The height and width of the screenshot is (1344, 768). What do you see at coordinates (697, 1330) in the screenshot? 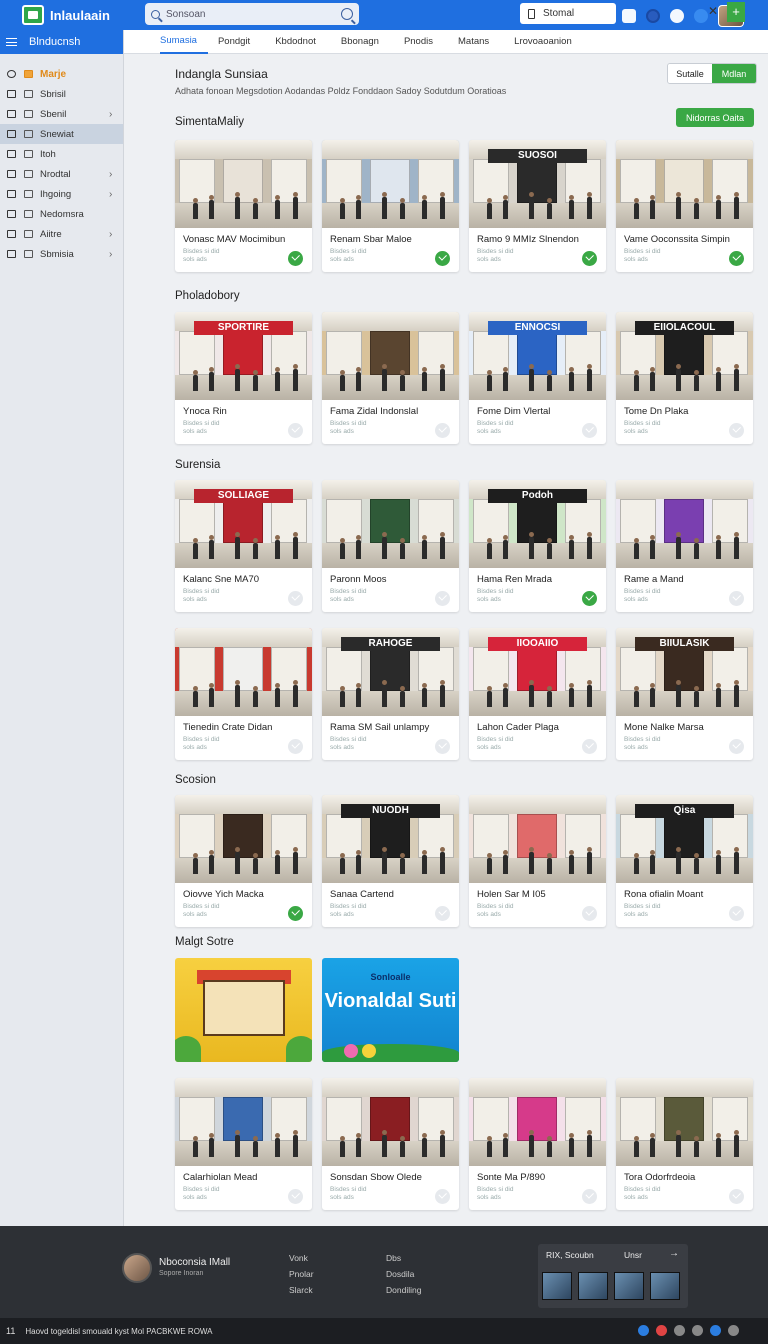
I see `volume-icon` at bounding box center [697, 1330].